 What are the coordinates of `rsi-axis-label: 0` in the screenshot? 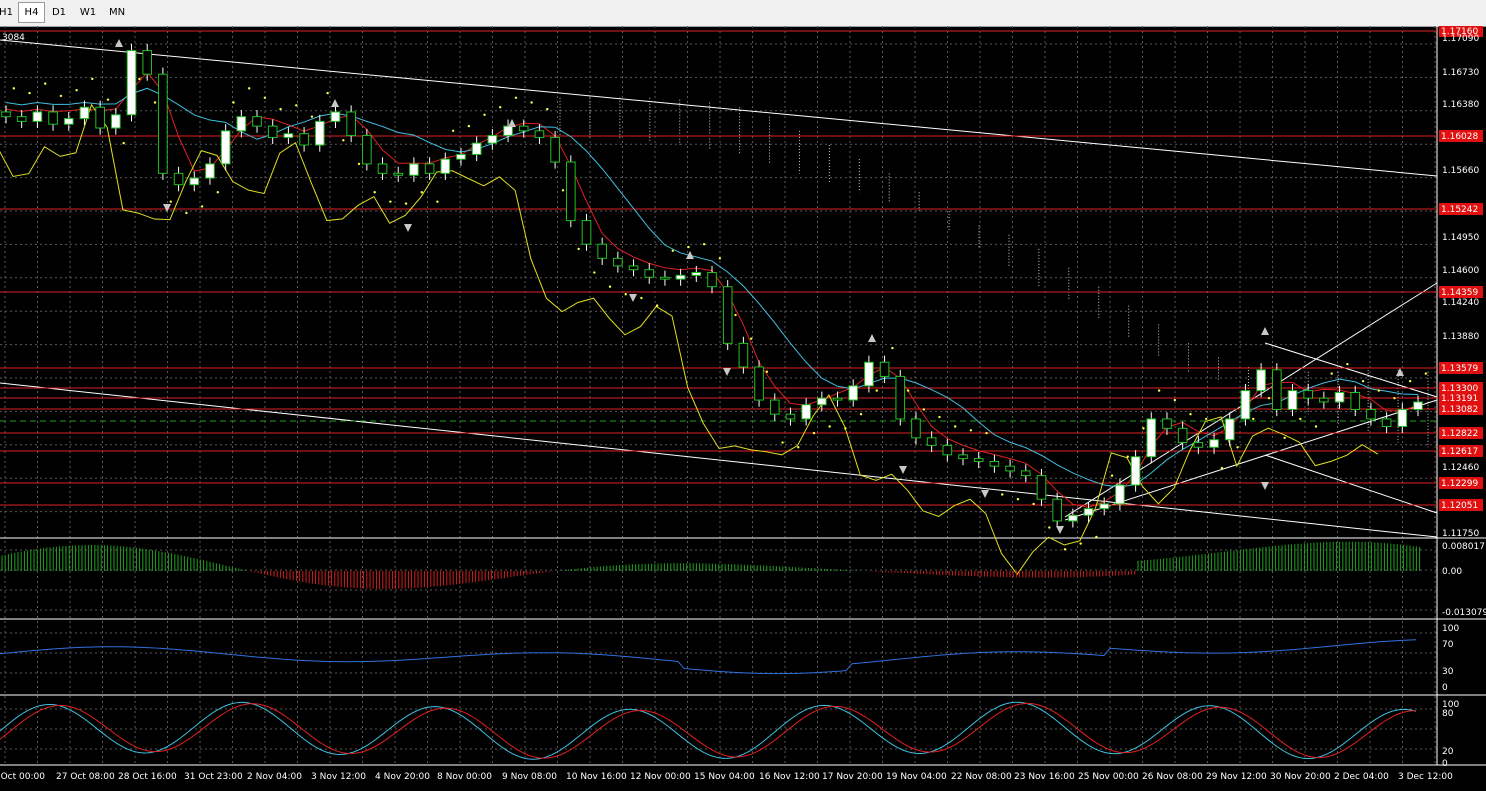 It's located at (1445, 688).